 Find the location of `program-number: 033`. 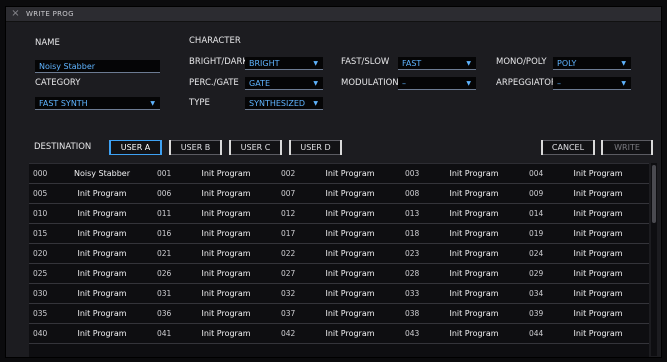

program-number: 033 is located at coordinates (412, 293).